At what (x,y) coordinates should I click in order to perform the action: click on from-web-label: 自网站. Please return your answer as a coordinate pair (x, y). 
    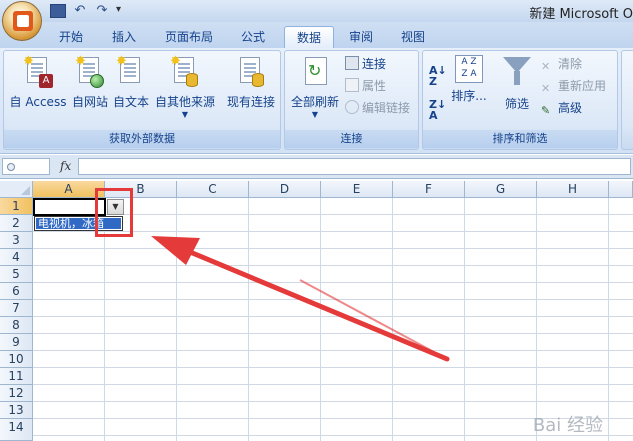
    Looking at the image, I should click on (89, 102).